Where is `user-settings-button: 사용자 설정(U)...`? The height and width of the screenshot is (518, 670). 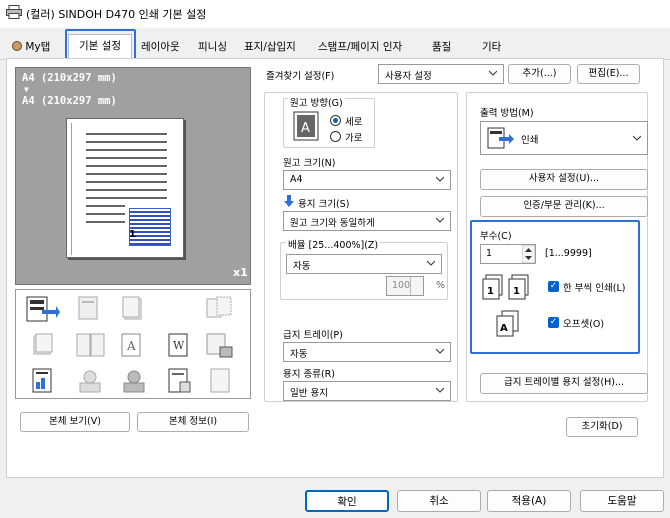 user-settings-button: 사용자 설정(U)... is located at coordinates (564, 179).